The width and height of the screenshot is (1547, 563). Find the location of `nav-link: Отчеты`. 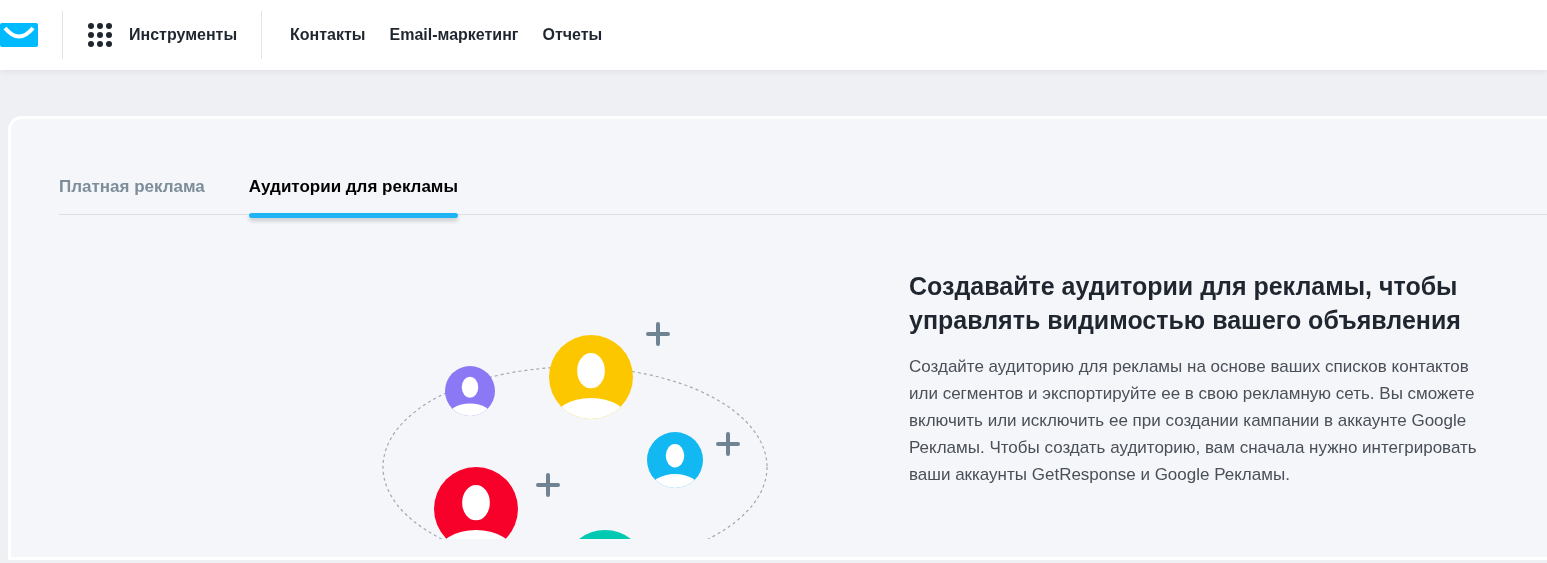

nav-link: Отчеты is located at coordinates (572, 35).